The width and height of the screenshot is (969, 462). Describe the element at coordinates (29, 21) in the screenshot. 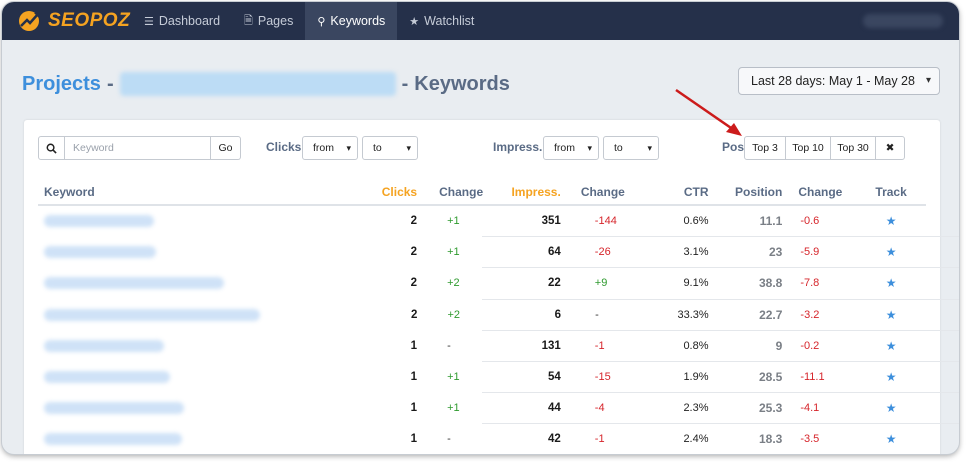

I see `logo-icon` at that location.